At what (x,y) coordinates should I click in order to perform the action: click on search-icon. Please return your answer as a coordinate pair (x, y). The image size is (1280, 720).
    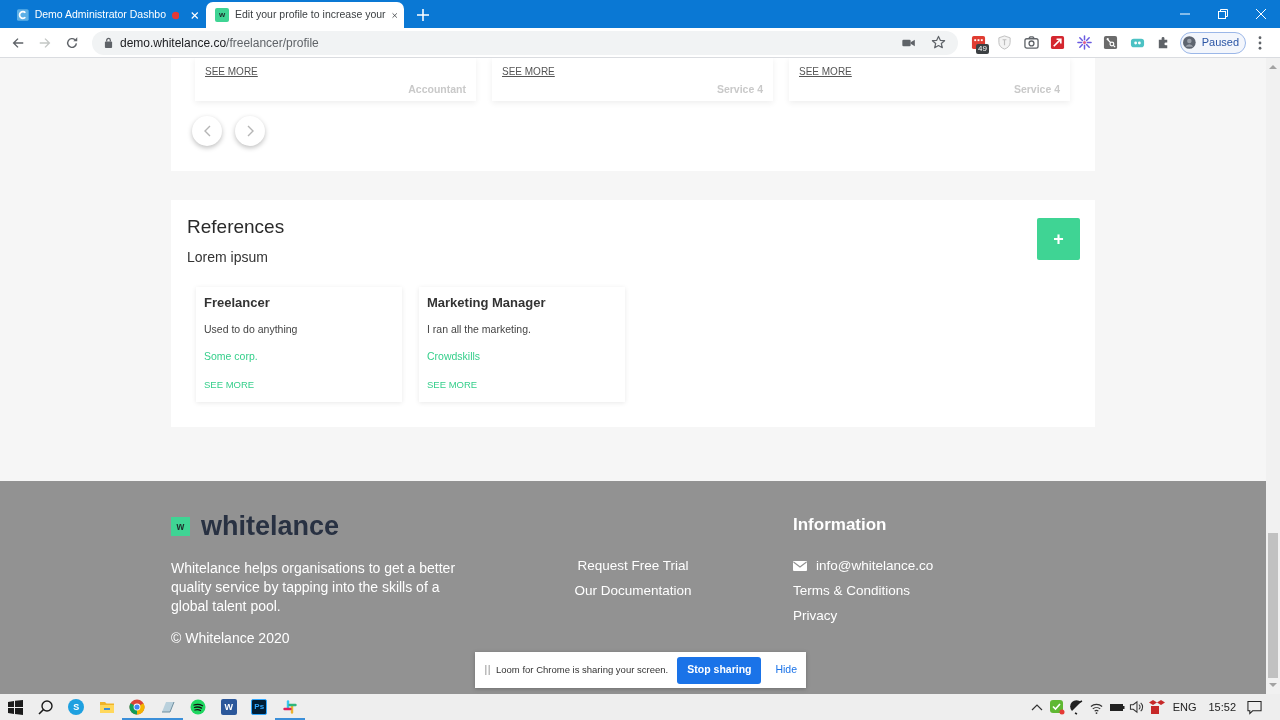
    Looking at the image, I should click on (46, 707).